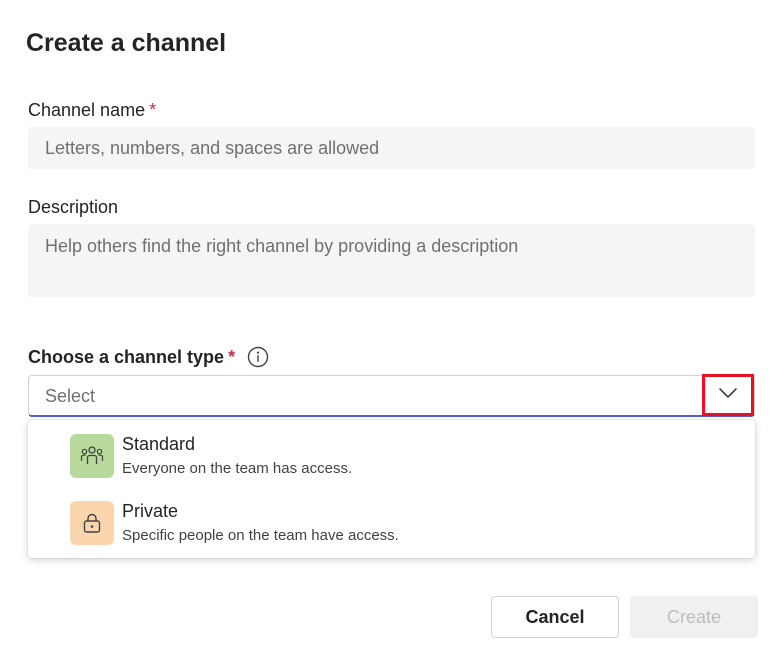  What do you see at coordinates (237, 468) in the screenshot?
I see `option-standard-subtitle: Everyone on the team has access.` at bounding box center [237, 468].